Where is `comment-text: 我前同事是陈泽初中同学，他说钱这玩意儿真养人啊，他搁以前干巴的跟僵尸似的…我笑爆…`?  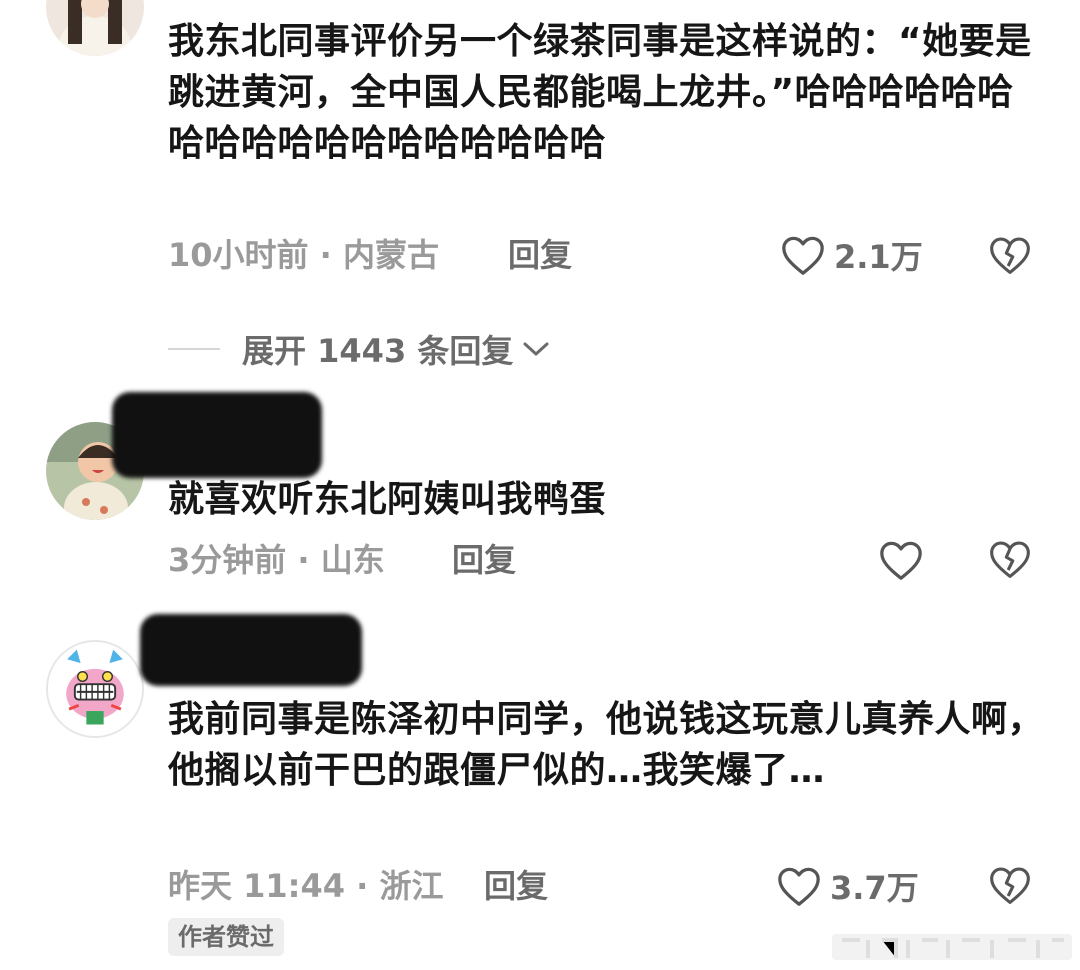 comment-text: 我前同事是陈泽初中同学，他说钱这玩意儿真养人啊，他搁以前干巴的跟僵尸似的…我笑爆… is located at coordinates (606, 745).